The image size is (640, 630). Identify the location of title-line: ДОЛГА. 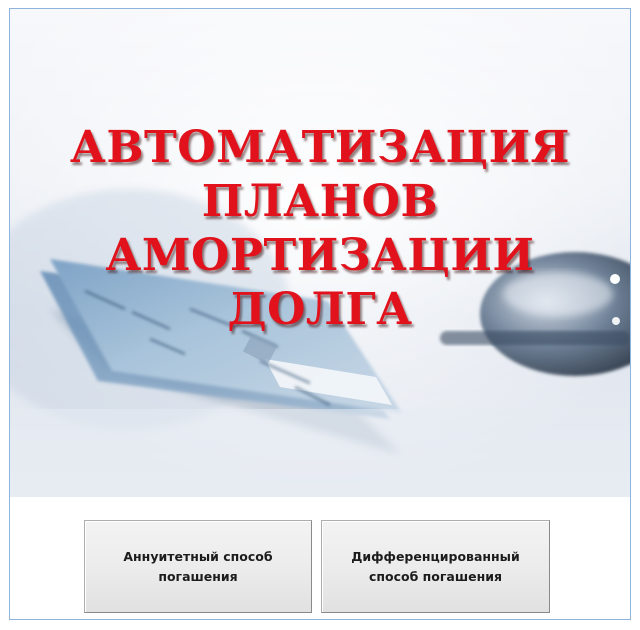
(320, 309).